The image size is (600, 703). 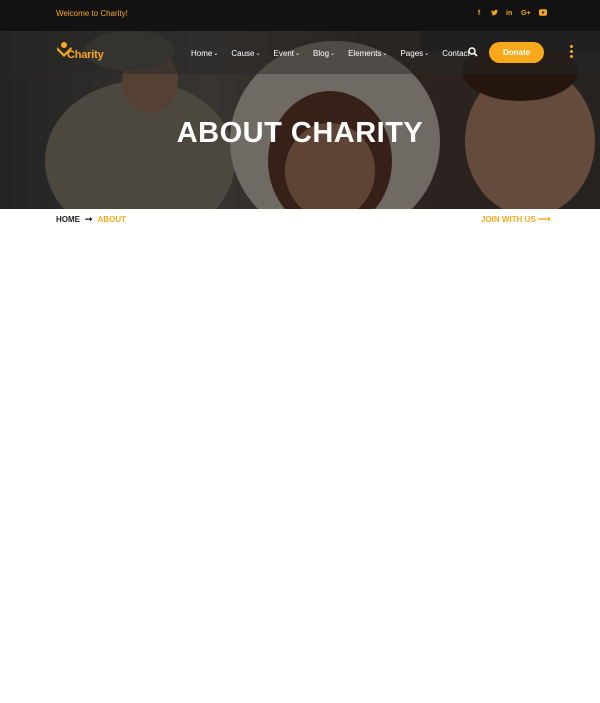 I want to click on join-with-us-link: JOIN WITH US ⟶, so click(x=516, y=219).